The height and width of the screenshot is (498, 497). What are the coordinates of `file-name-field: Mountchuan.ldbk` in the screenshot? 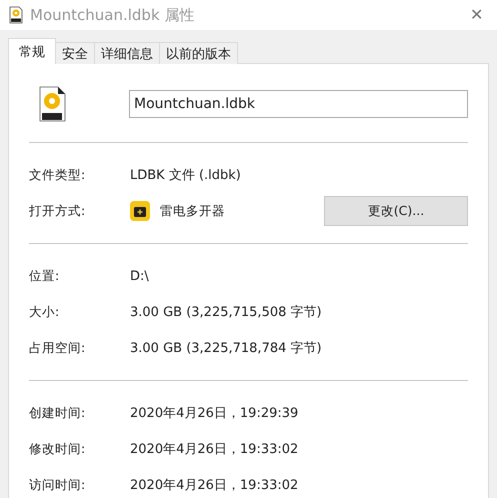 It's located at (298, 104).